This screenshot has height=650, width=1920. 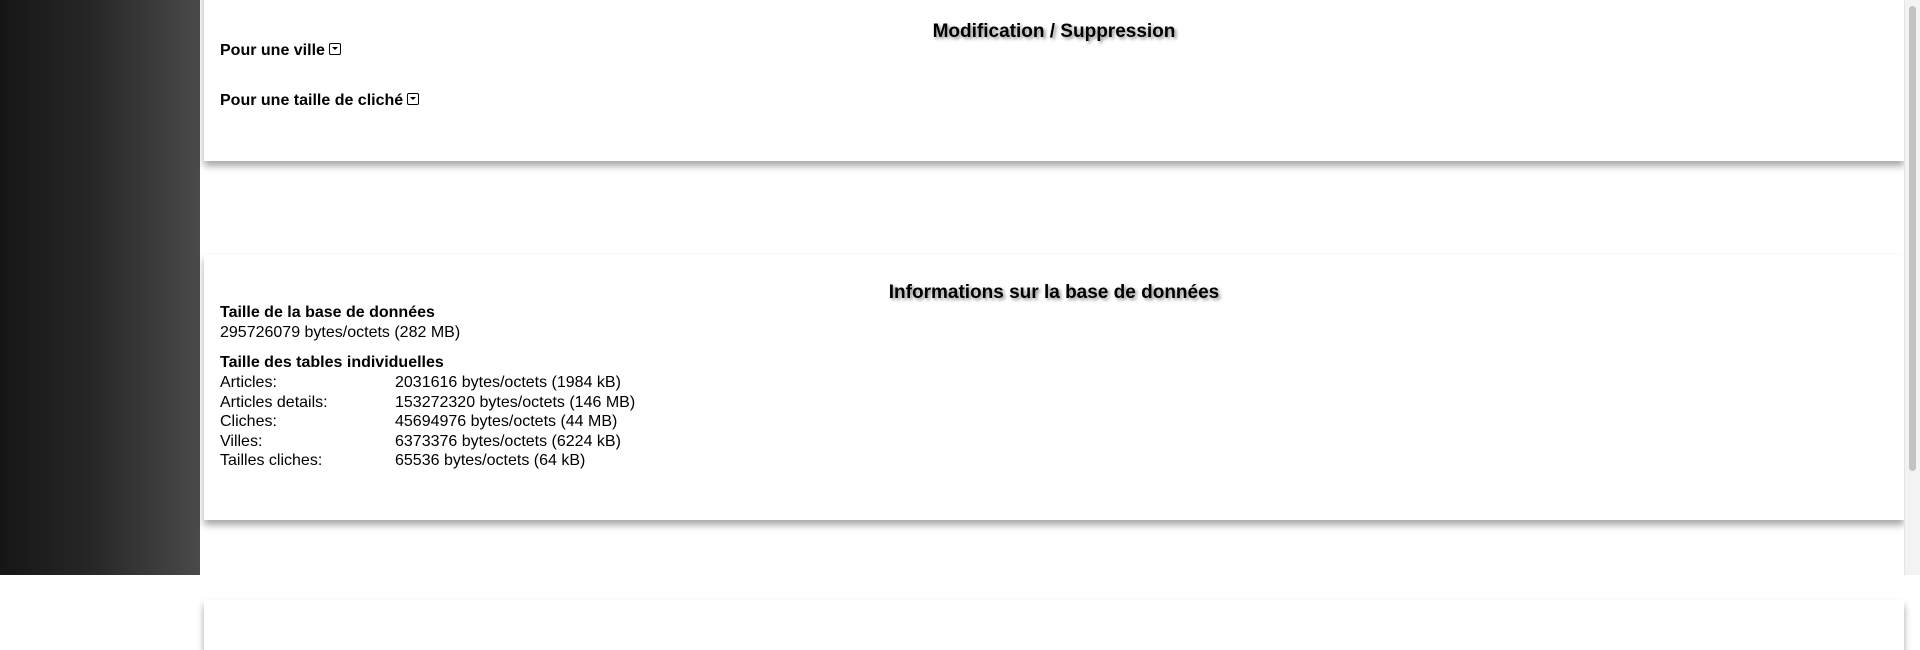 I want to click on table-size: 65536 bytes/octets (64 kB), so click(x=490, y=460).